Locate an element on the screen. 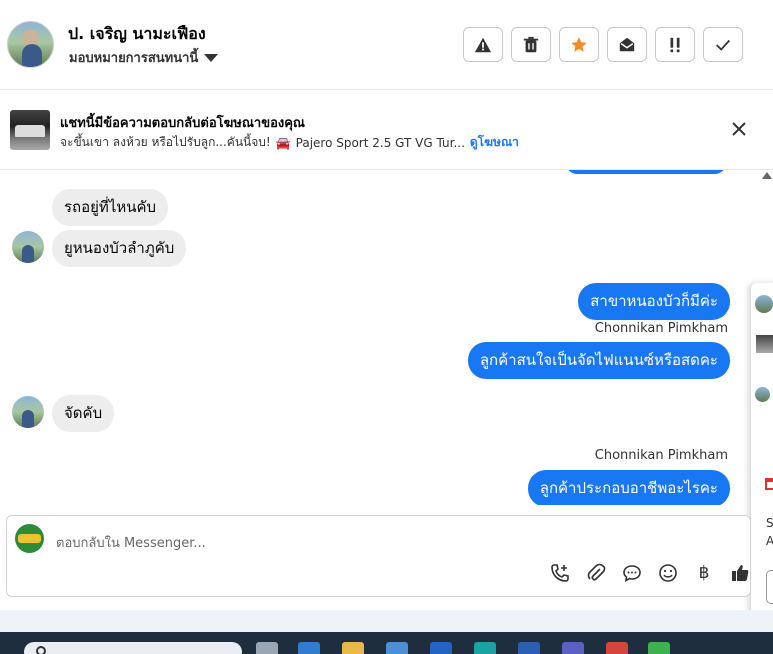 This screenshot has height=654, width=773. task-view-icon is located at coordinates (267, 648).